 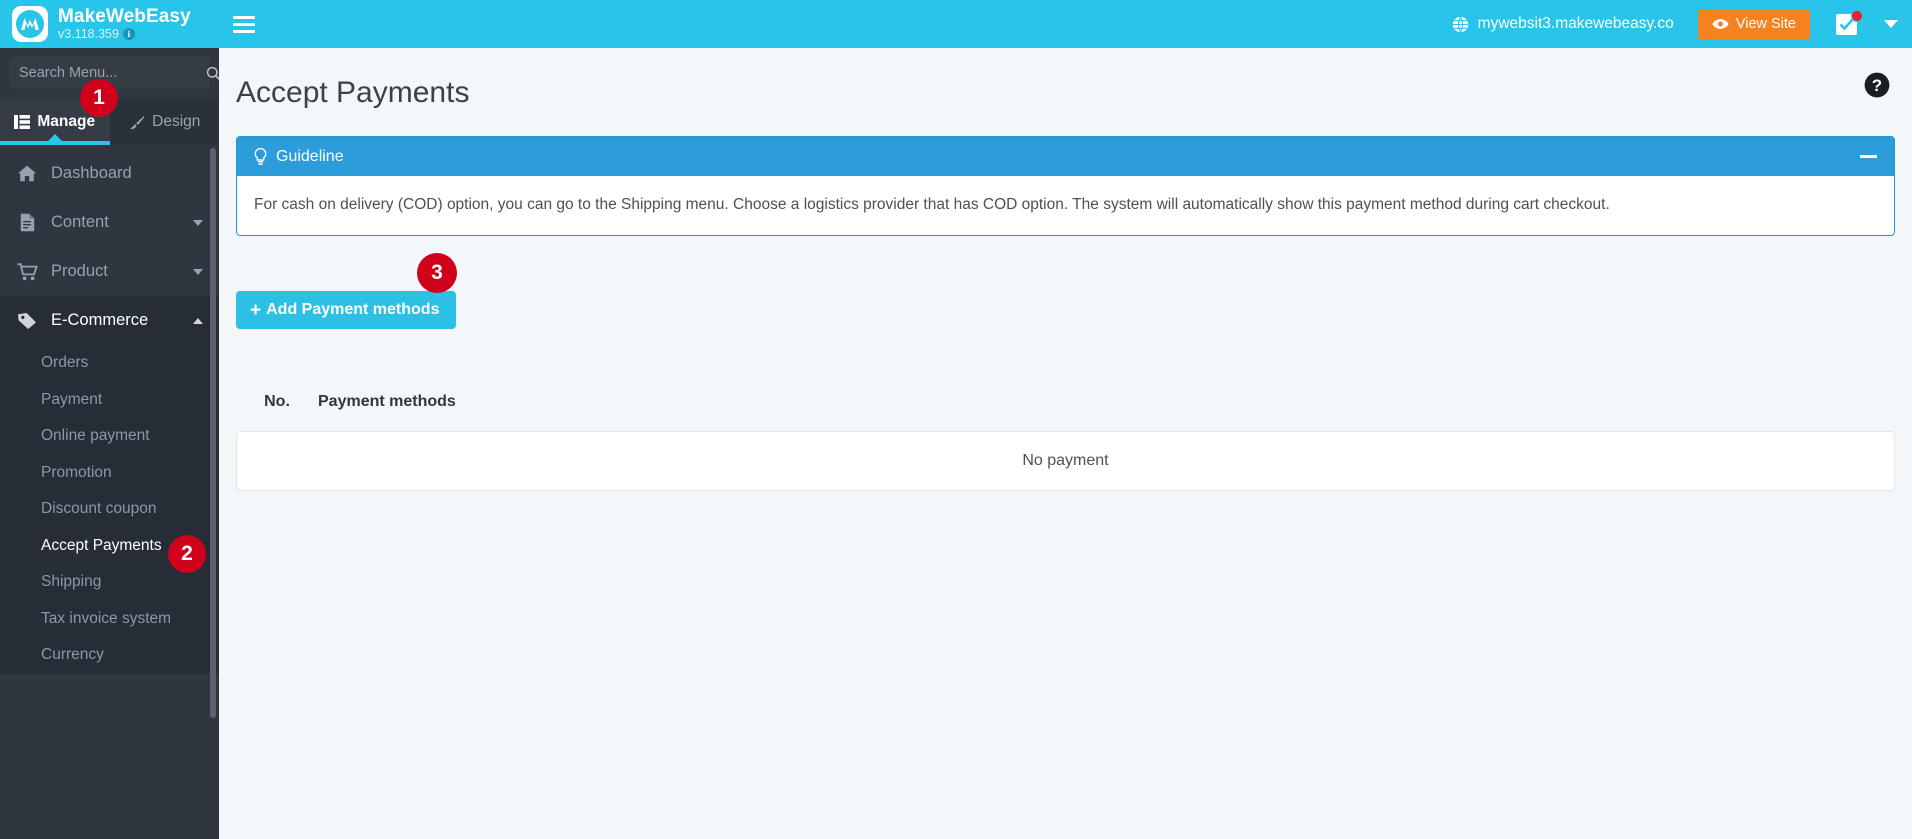 I want to click on header-right-group: mywebsit3.makewebeasy.co View Site, so click(x=1682, y=24).